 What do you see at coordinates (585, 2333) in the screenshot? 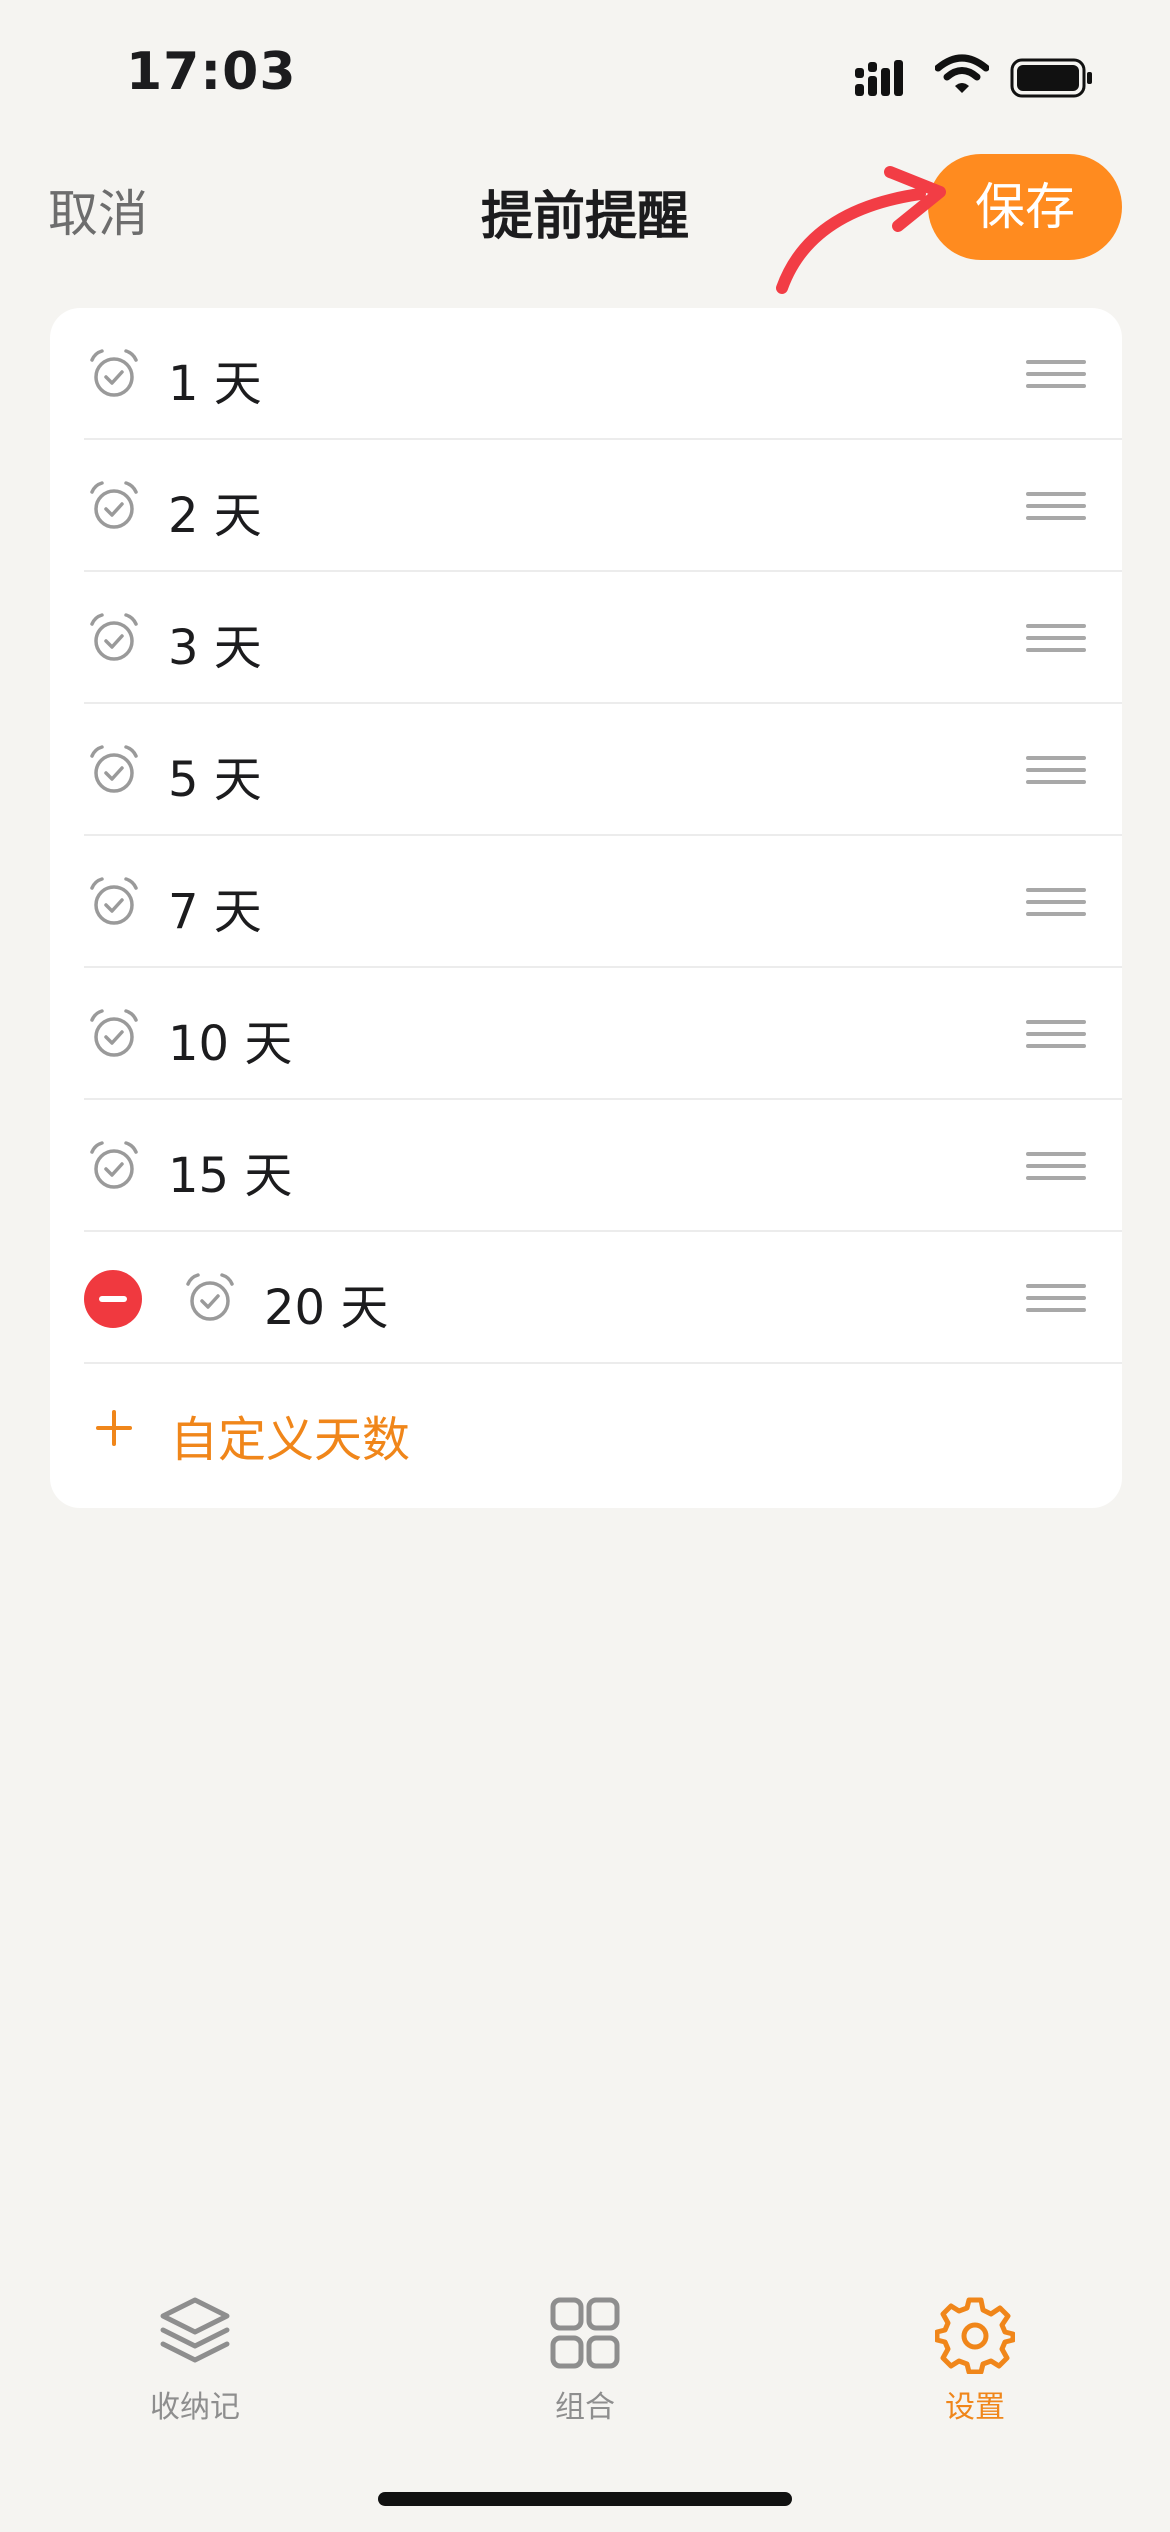
I see `grid-icon` at bounding box center [585, 2333].